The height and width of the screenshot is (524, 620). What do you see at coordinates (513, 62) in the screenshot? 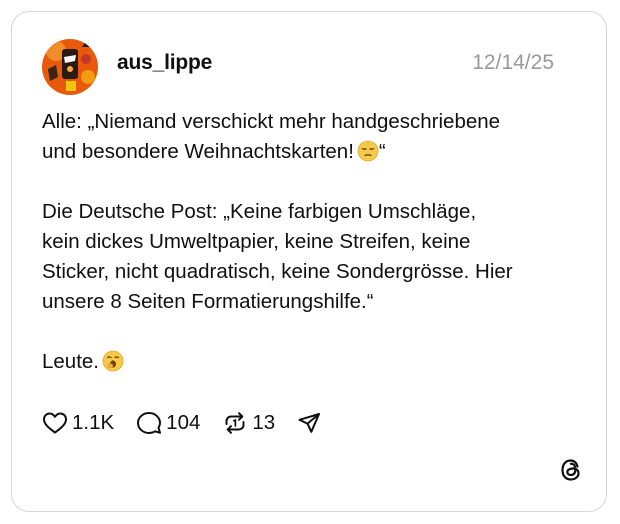
I see `post-timestamp: 12/14/25` at bounding box center [513, 62].